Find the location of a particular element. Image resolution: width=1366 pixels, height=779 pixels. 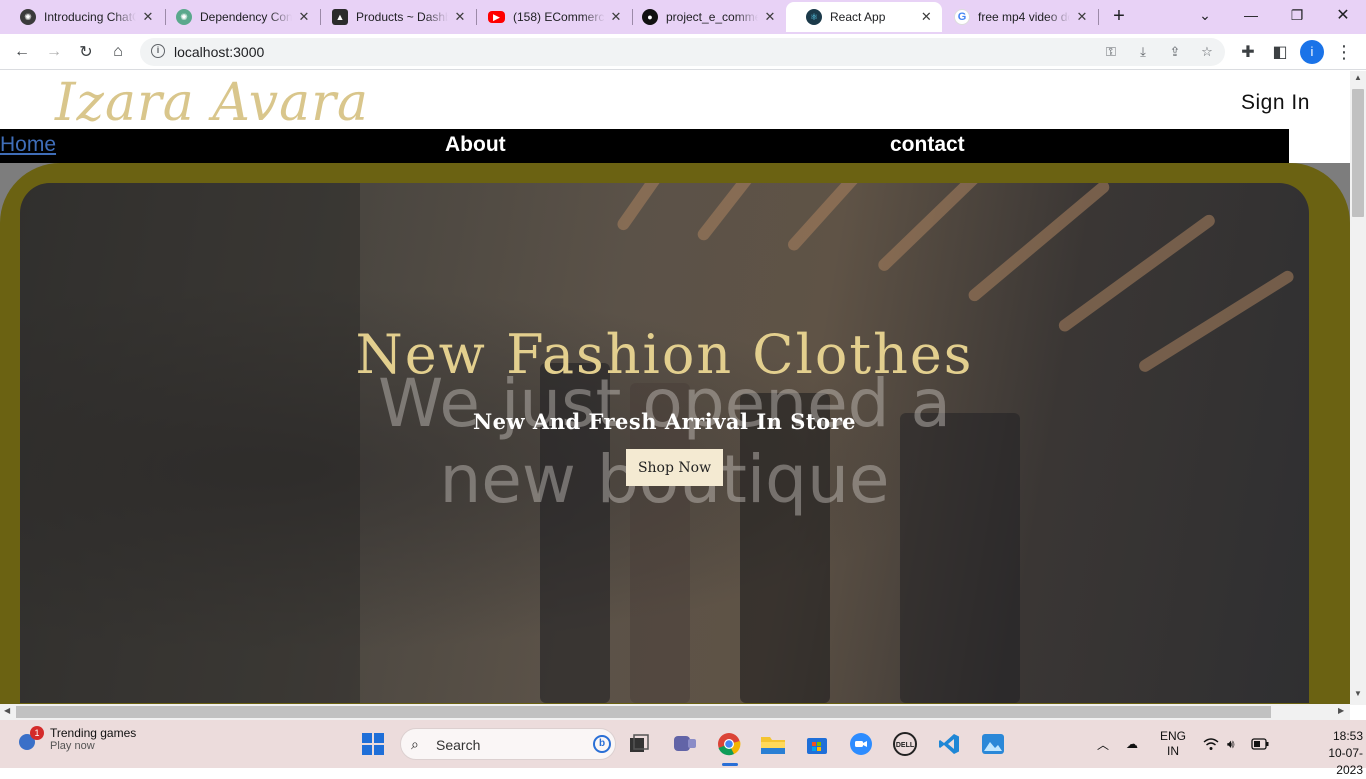

vertical-scroll-thumb is located at coordinates (1358, 153).